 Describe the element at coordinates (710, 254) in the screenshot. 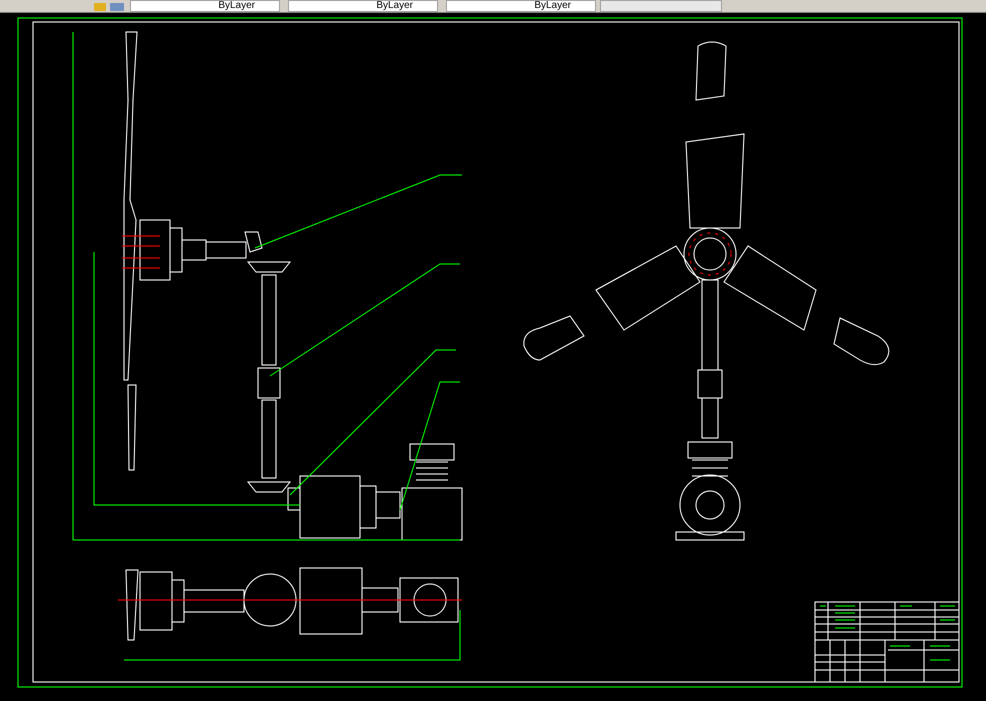

I see `hub-bolt-marks` at that location.